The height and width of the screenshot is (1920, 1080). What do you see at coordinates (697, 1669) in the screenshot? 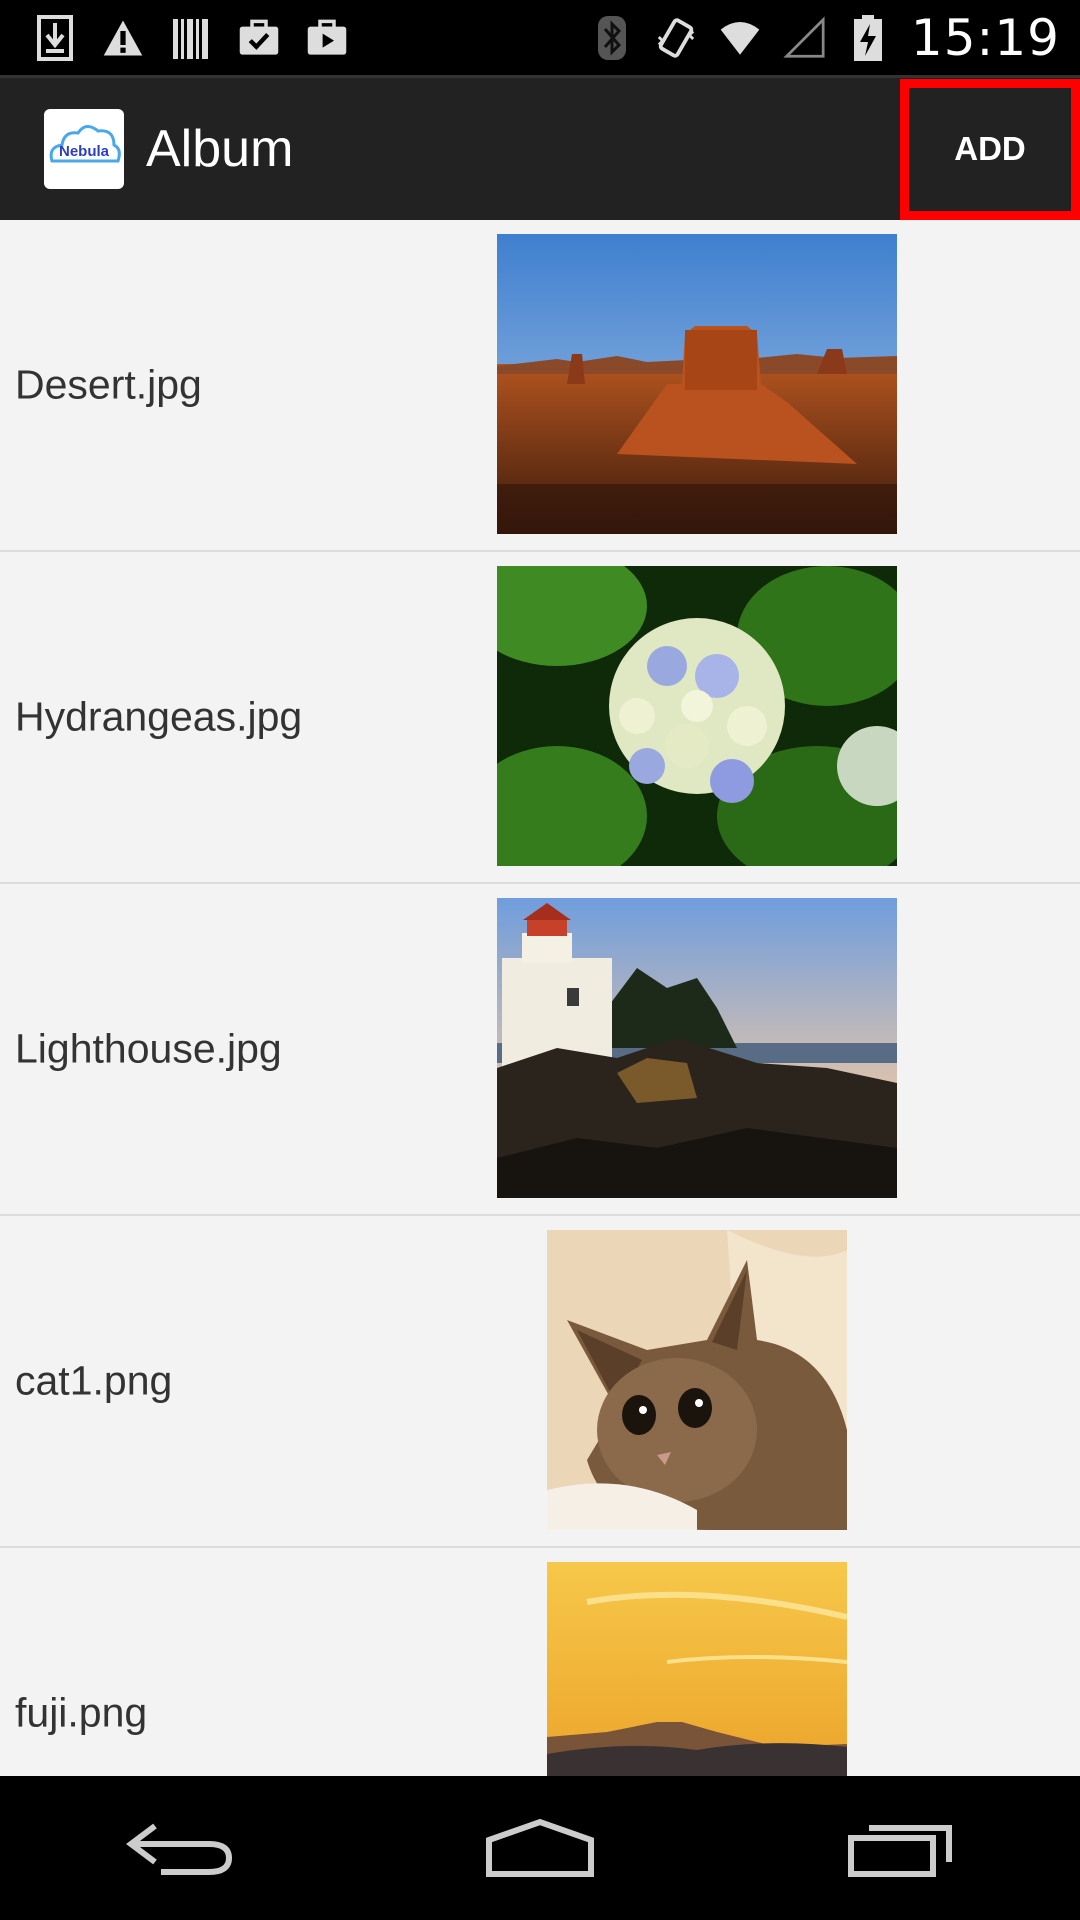
I see `fuji-thumbnail` at bounding box center [697, 1669].